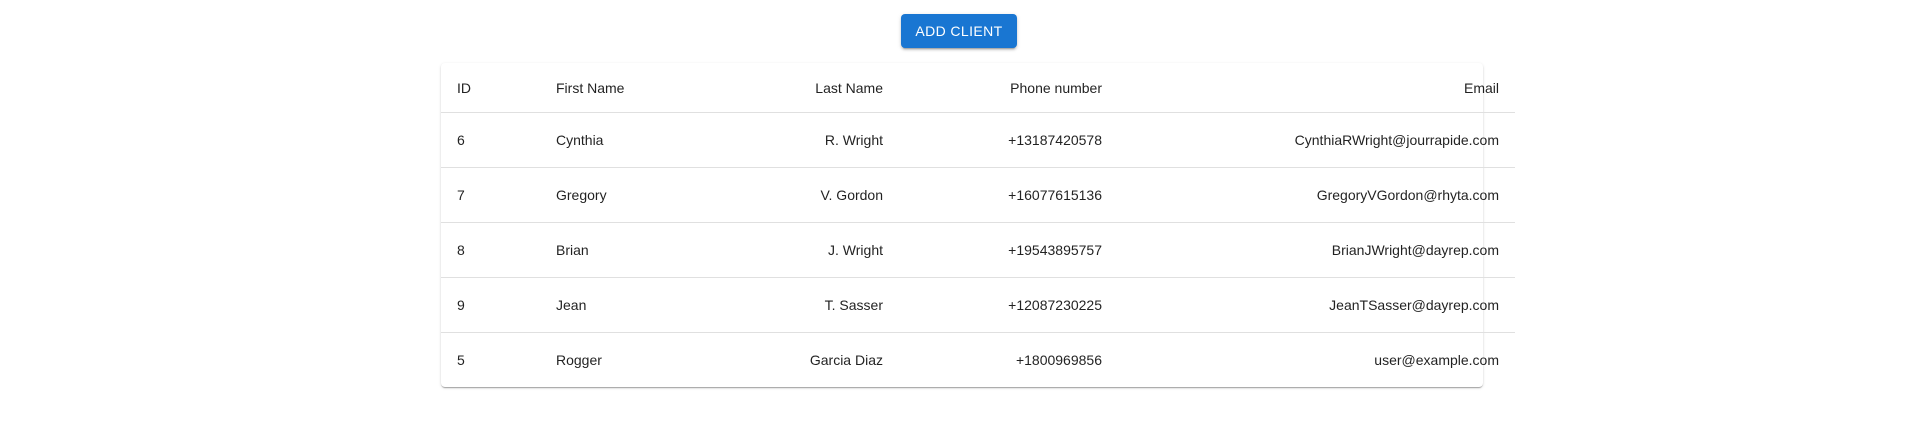 This screenshot has height=432, width=1918. I want to click on toolbar: ADD CLIENT, so click(959, 31).